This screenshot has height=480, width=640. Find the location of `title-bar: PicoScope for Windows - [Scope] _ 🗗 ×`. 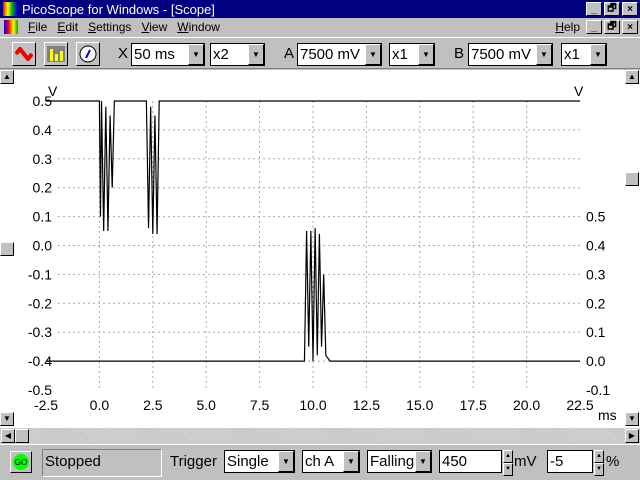

title-bar: PicoScope for Windows - [Scope] _ 🗗 × is located at coordinates (320, 9).